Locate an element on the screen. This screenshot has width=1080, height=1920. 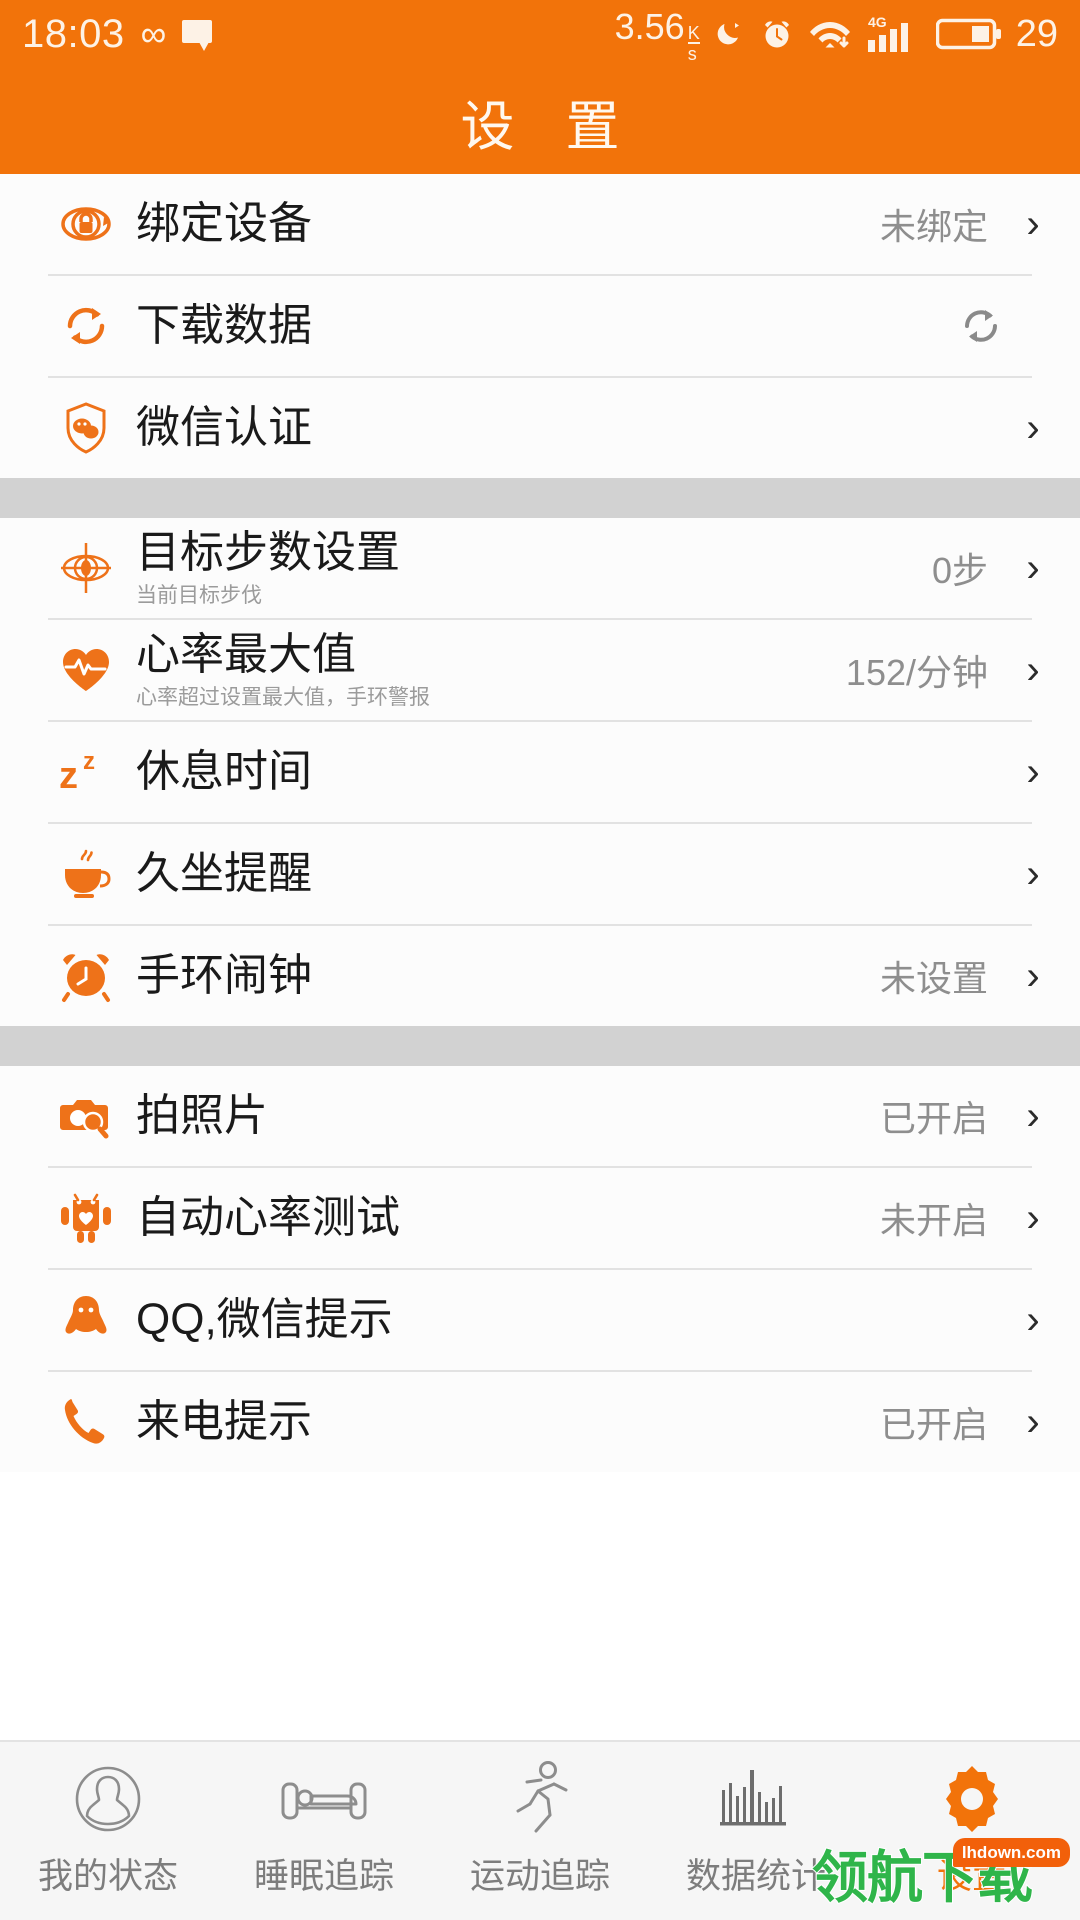
group-separator is located at coordinates (540, 1046).